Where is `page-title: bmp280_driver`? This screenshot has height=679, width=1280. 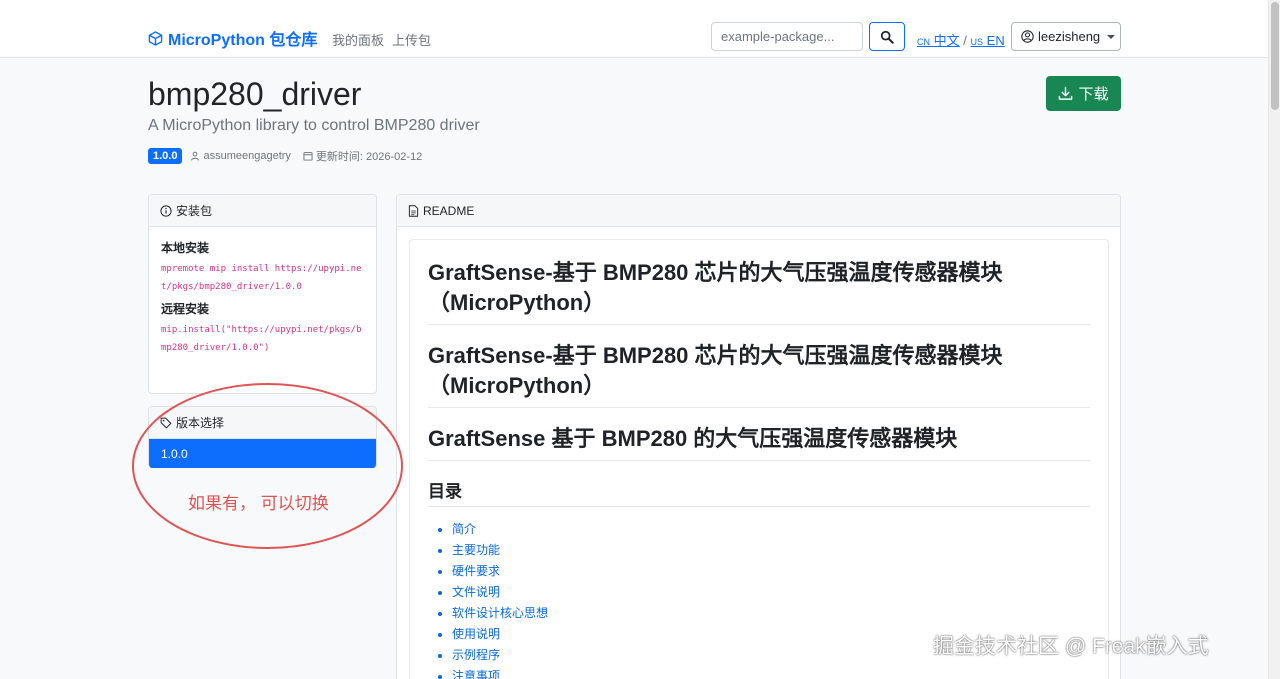
page-title: bmp280_driver is located at coordinates (255, 94).